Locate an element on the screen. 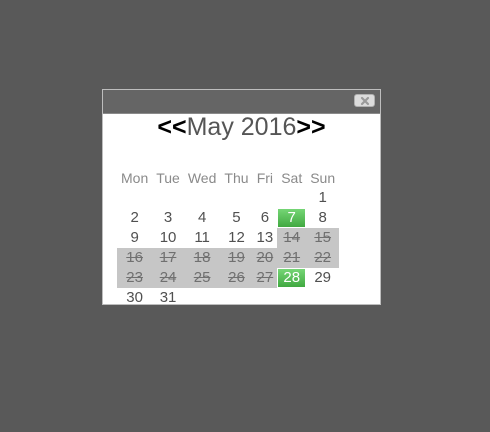 The width and height of the screenshot is (490, 432). weekday-label: Tue is located at coordinates (168, 178).